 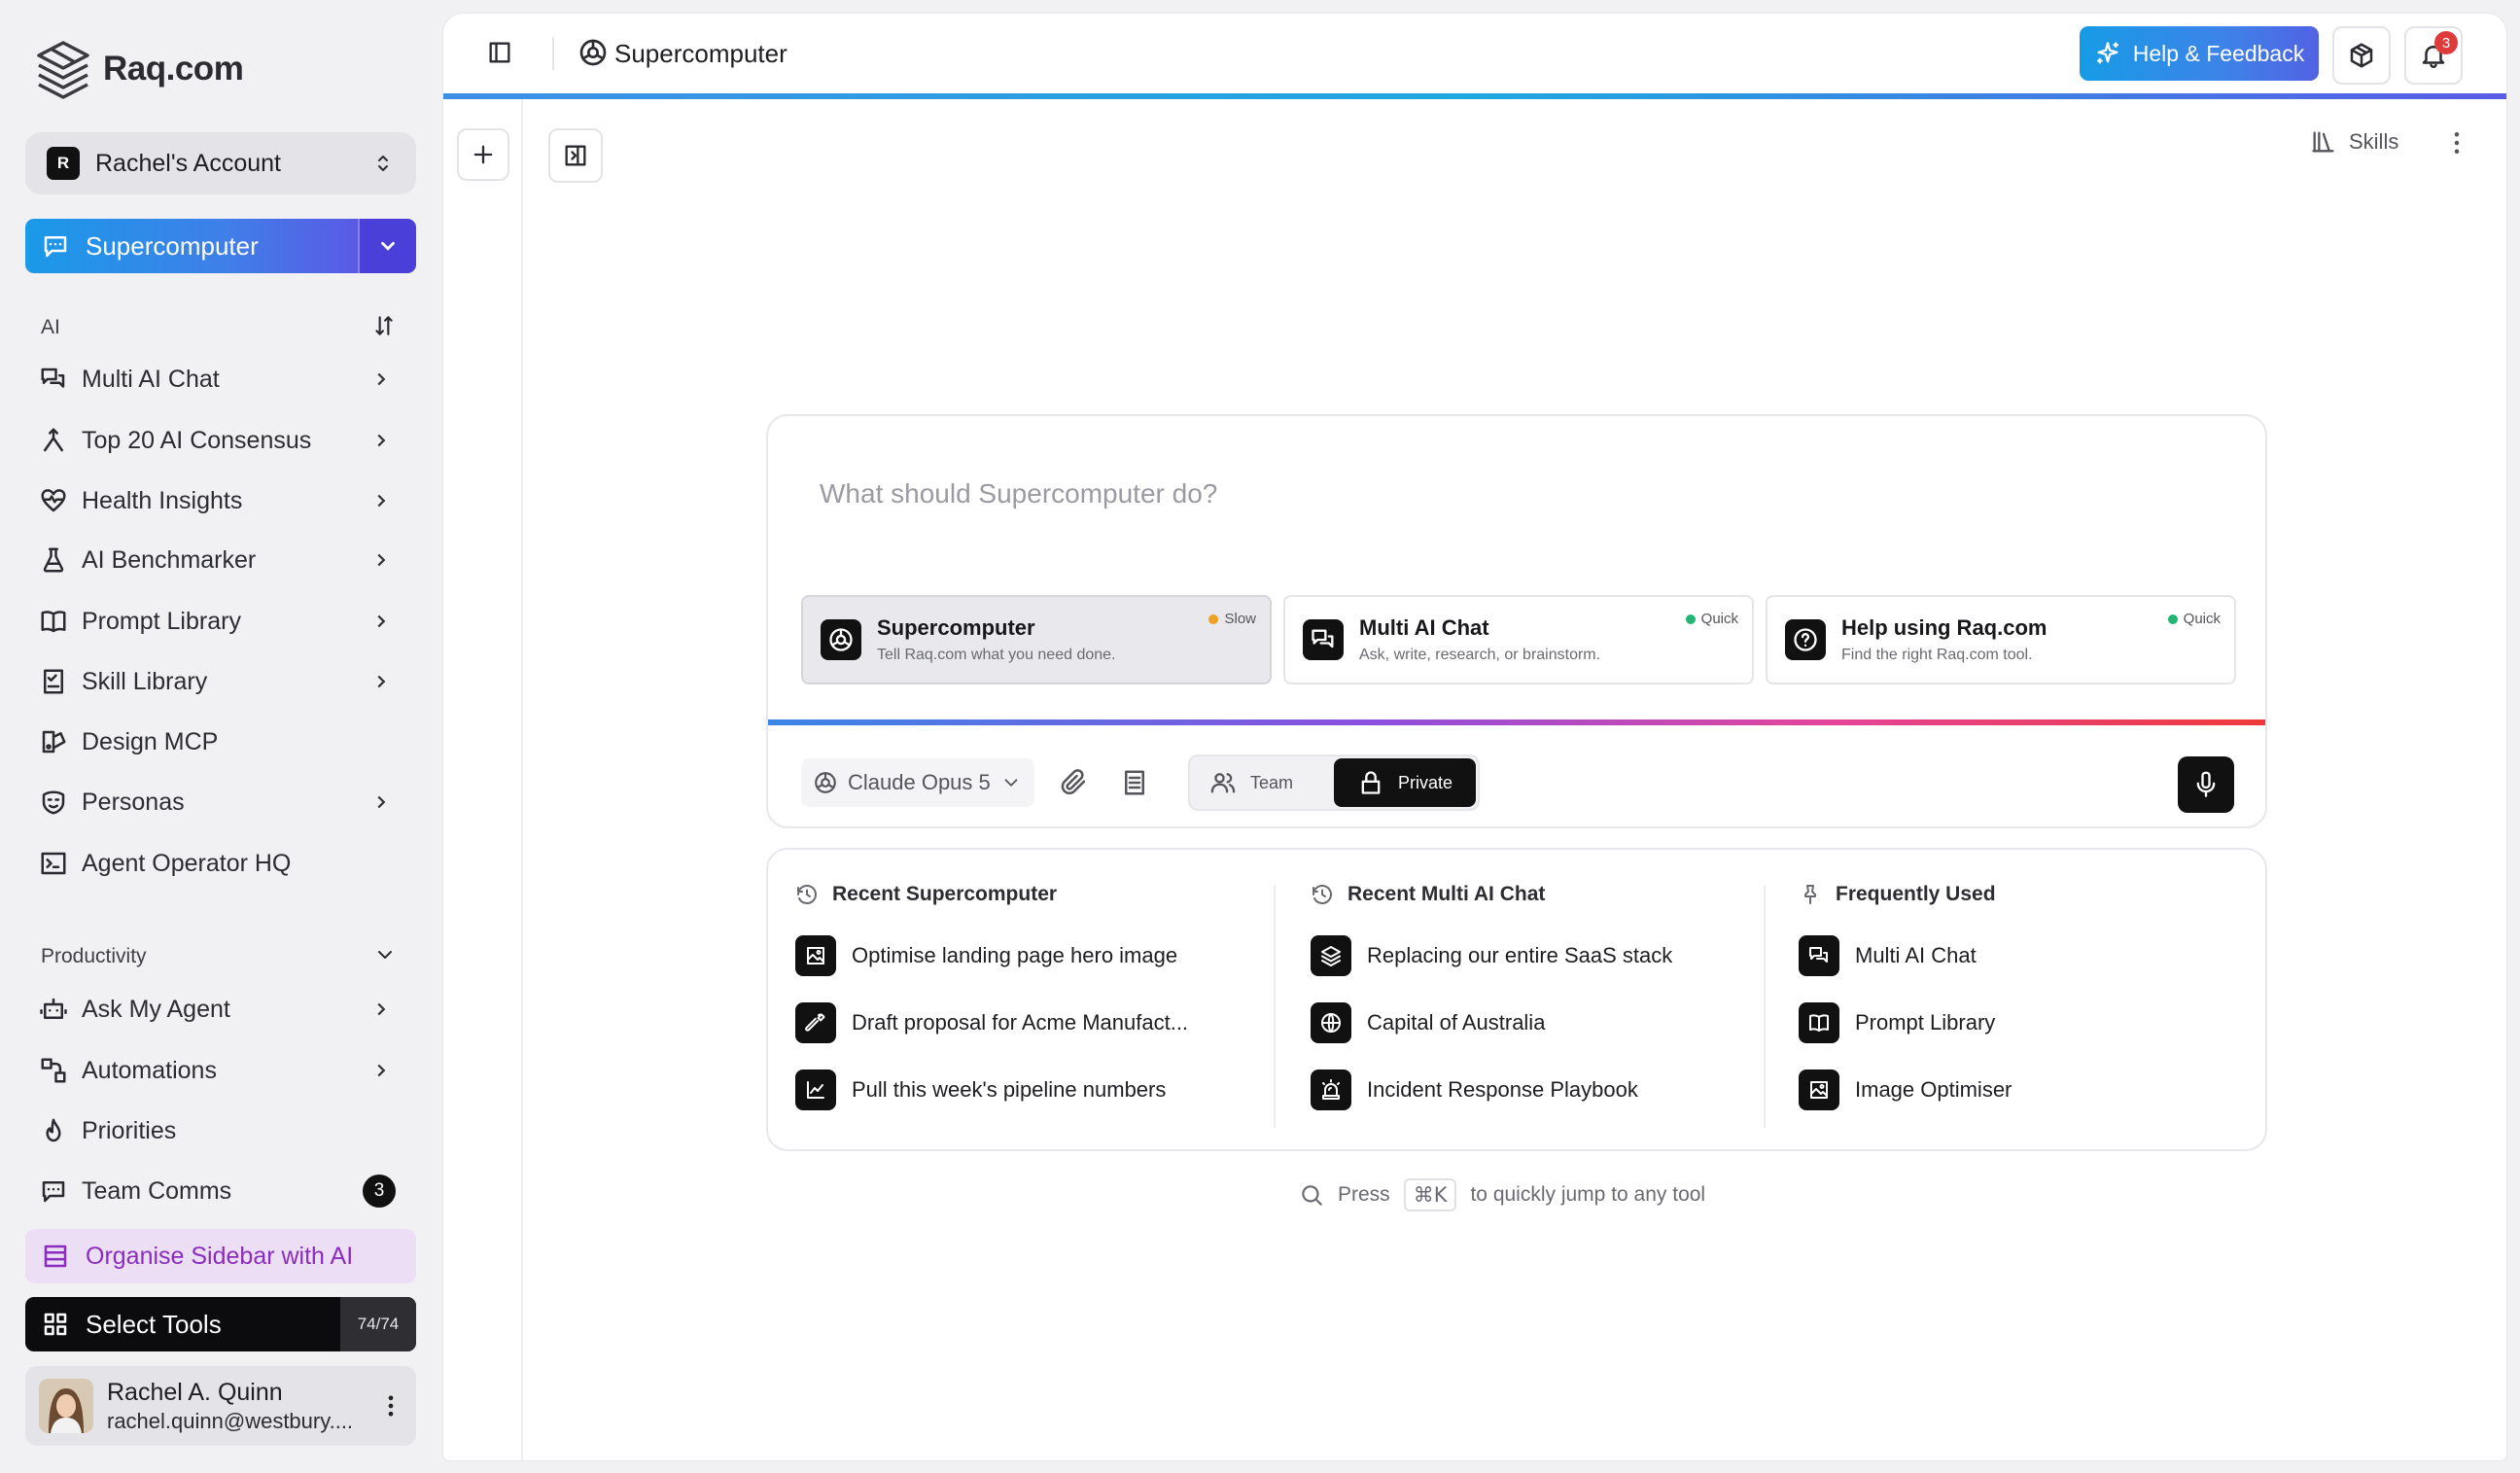 What do you see at coordinates (53, 802) in the screenshot?
I see `persona-icon` at bounding box center [53, 802].